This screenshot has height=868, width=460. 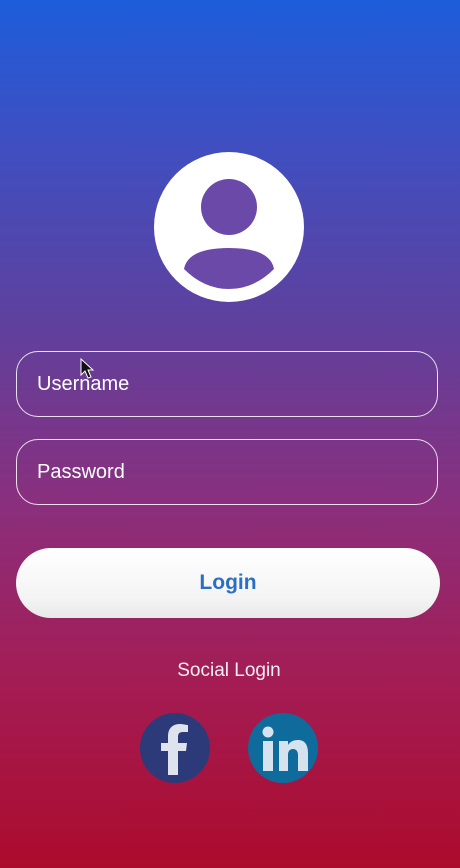 What do you see at coordinates (229, 227) in the screenshot?
I see `user-profile-icon` at bounding box center [229, 227].